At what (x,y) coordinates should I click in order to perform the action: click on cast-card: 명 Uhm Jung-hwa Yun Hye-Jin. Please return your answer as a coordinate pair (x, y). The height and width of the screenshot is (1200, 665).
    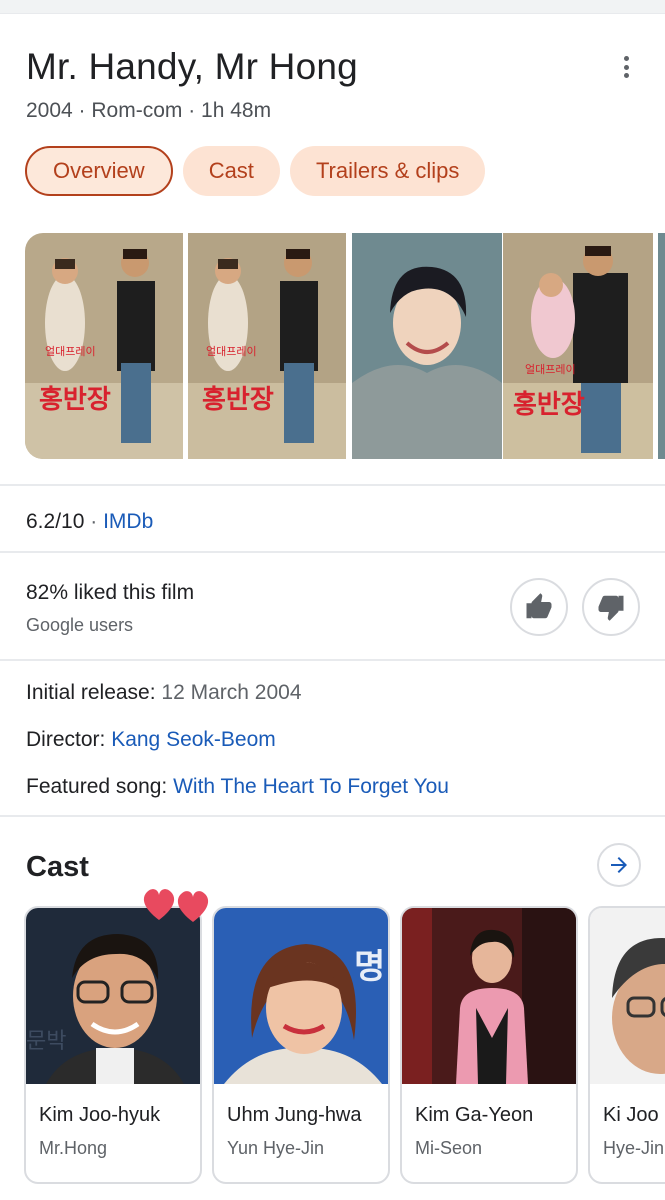
    Looking at the image, I should click on (301, 1045).